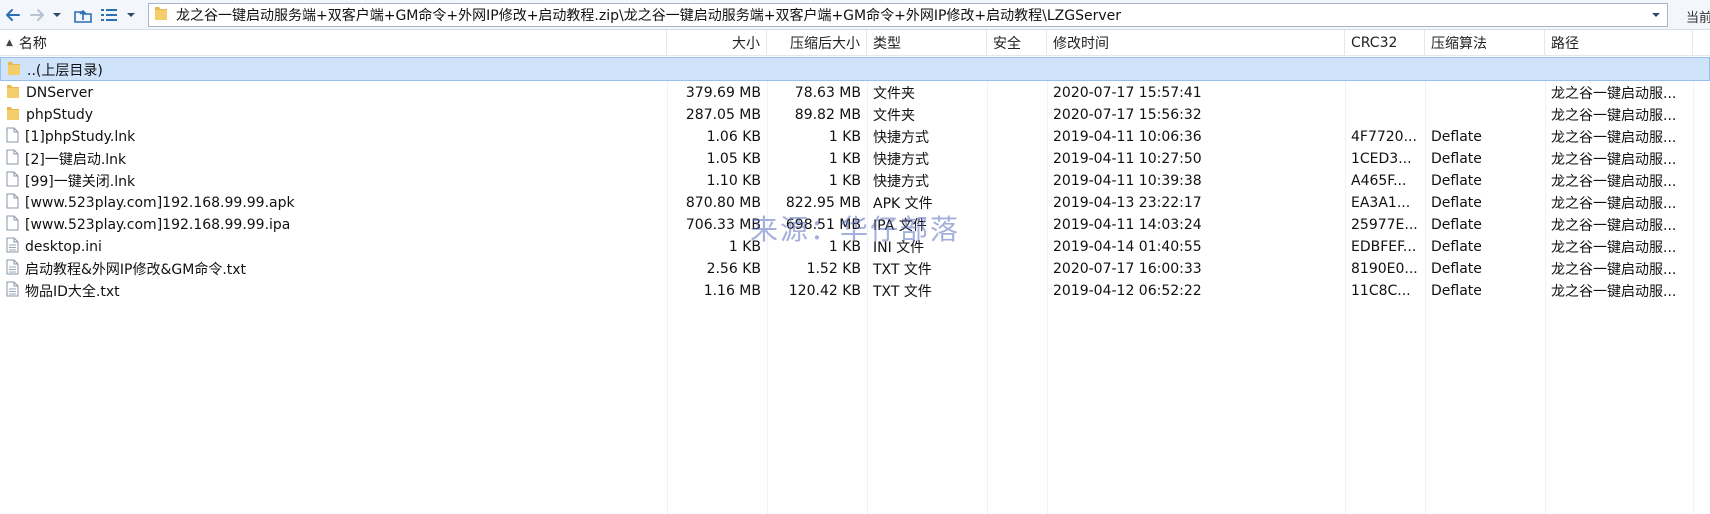 This screenshot has width=1710, height=514. What do you see at coordinates (333, 43) in the screenshot?
I see `header-name: ▲ 名称` at bounding box center [333, 43].